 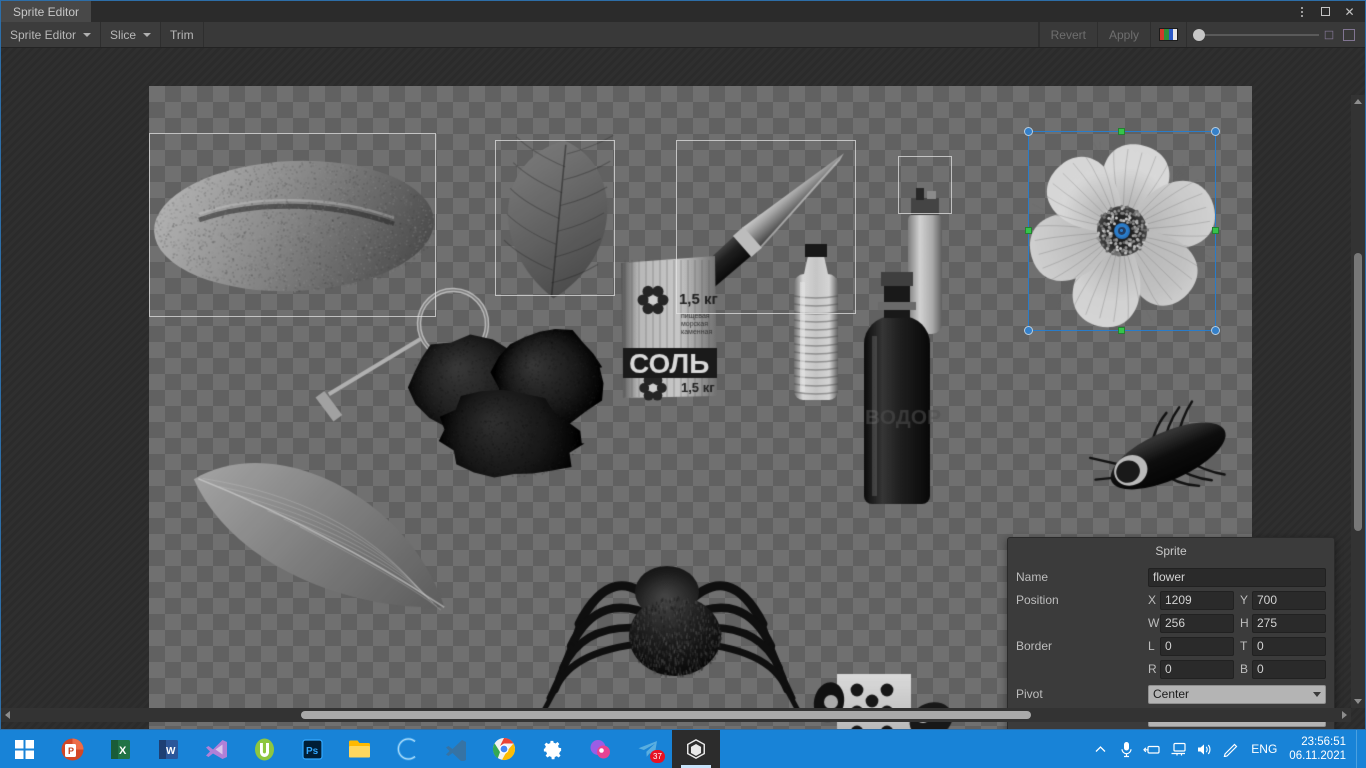 I want to click on row-border: Border L 0 T 0, so click(x=1171, y=646).